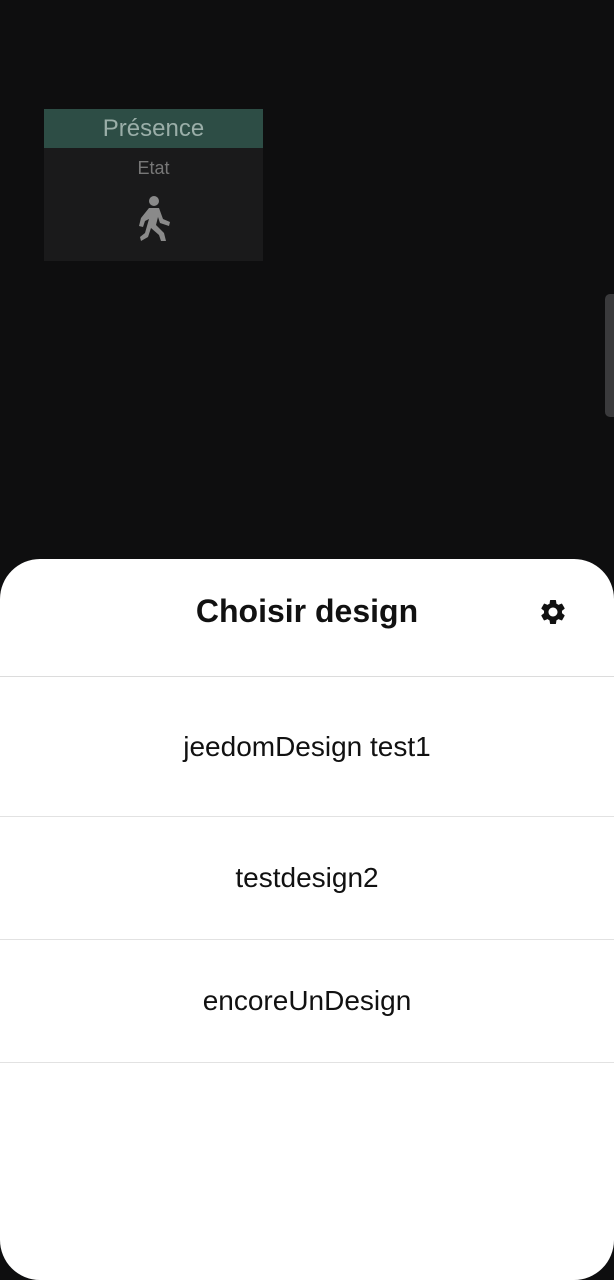 The height and width of the screenshot is (1280, 614). Describe the element at coordinates (609, 355) in the screenshot. I see `scrollbar-handle` at that location.